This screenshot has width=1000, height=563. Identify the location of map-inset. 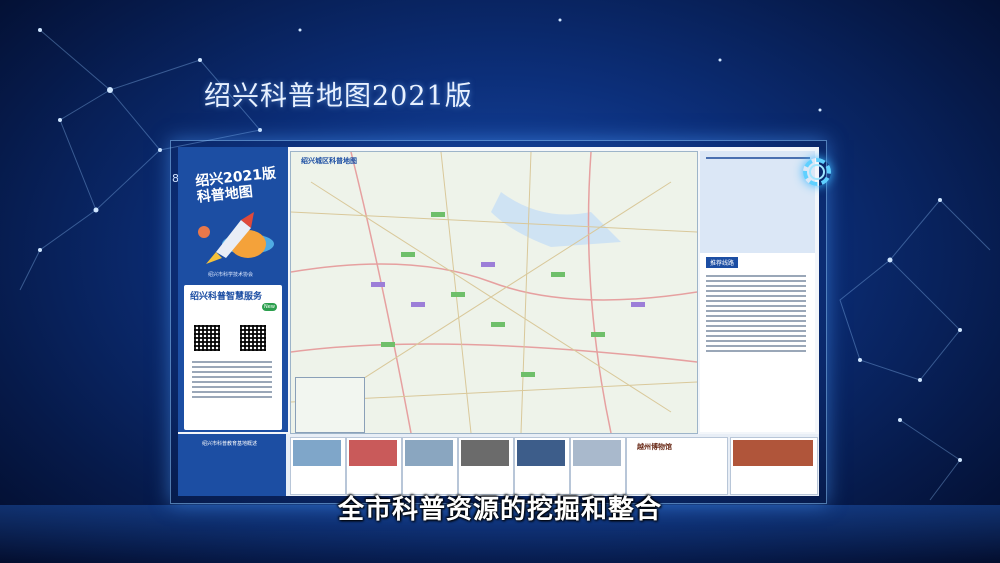
(330, 405).